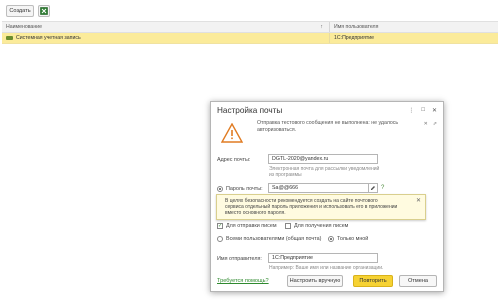 The image size is (500, 300). I want to click on cell-name-text: Системная учетная запись, so click(48, 38).